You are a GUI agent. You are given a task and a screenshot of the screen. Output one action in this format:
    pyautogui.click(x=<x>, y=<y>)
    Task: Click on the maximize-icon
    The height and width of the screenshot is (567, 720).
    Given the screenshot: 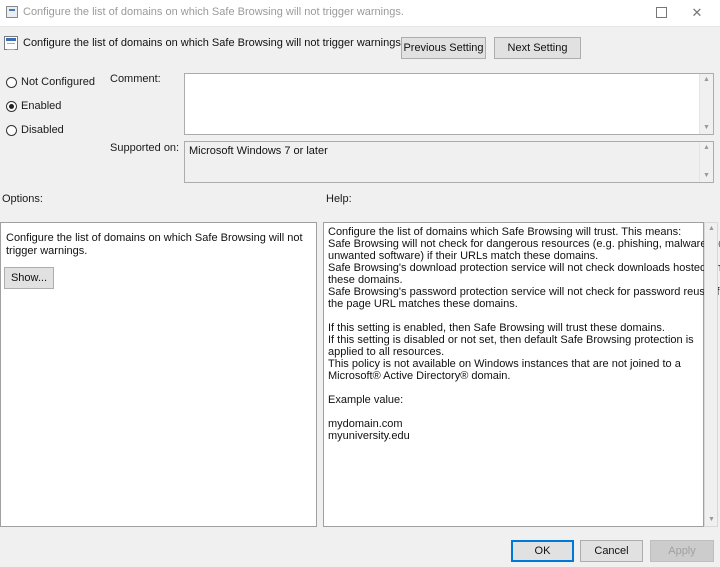 What is the action you would take?
    pyautogui.click(x=661, y=13)
    